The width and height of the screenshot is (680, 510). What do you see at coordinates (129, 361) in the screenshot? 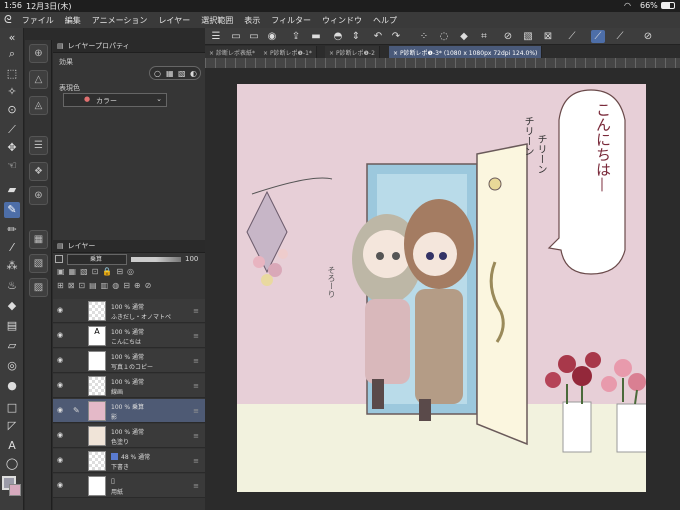
I see `layer-row: ◉ 100 % 通常 写真１のコピー ≡` at bounding box center [129, 361].